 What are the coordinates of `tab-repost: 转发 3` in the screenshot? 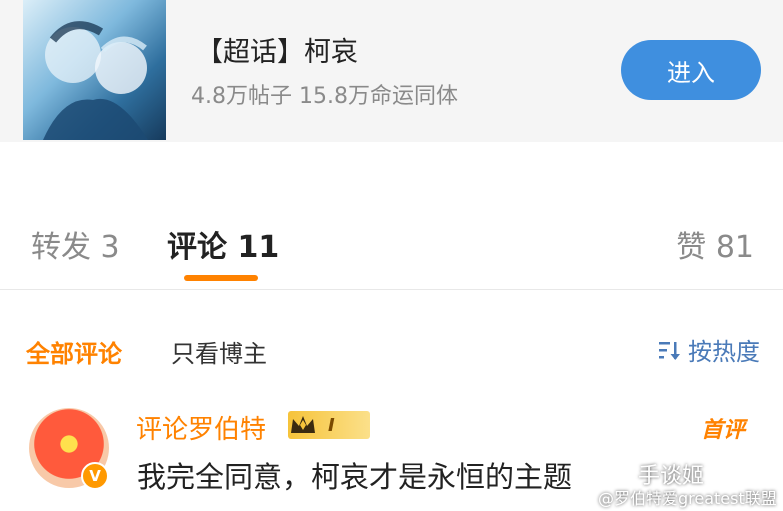 It's located at (75, 244).